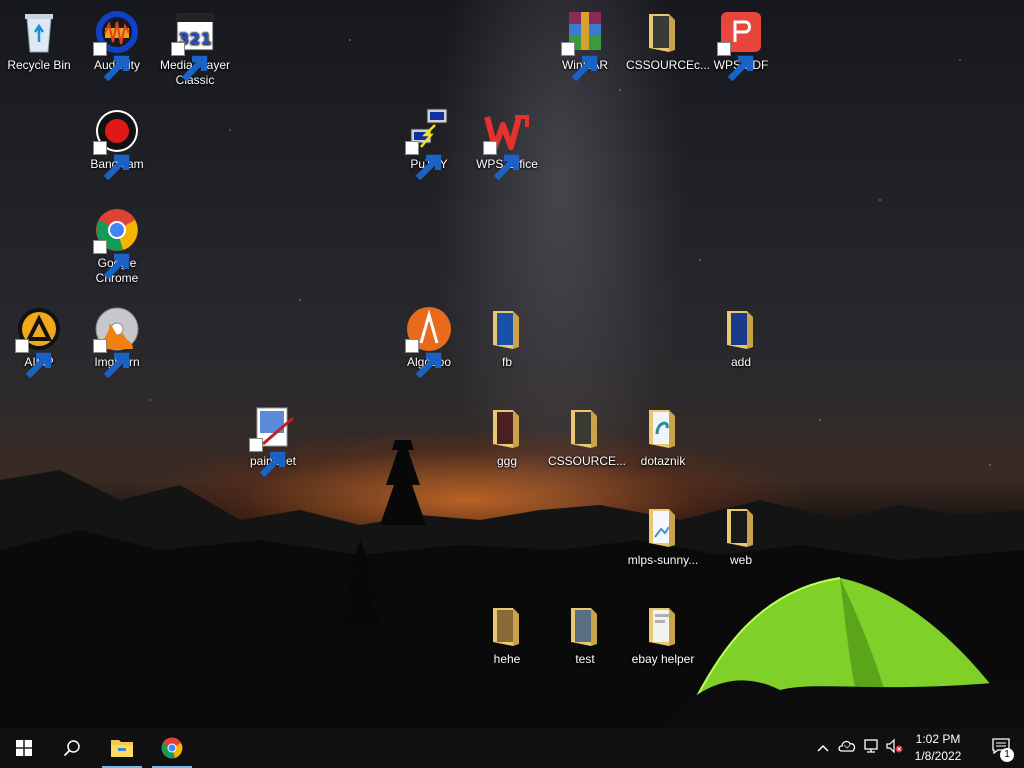 This screenshot has height=768, width=1024. I want to click on winrar-icon, so click(585, 45).